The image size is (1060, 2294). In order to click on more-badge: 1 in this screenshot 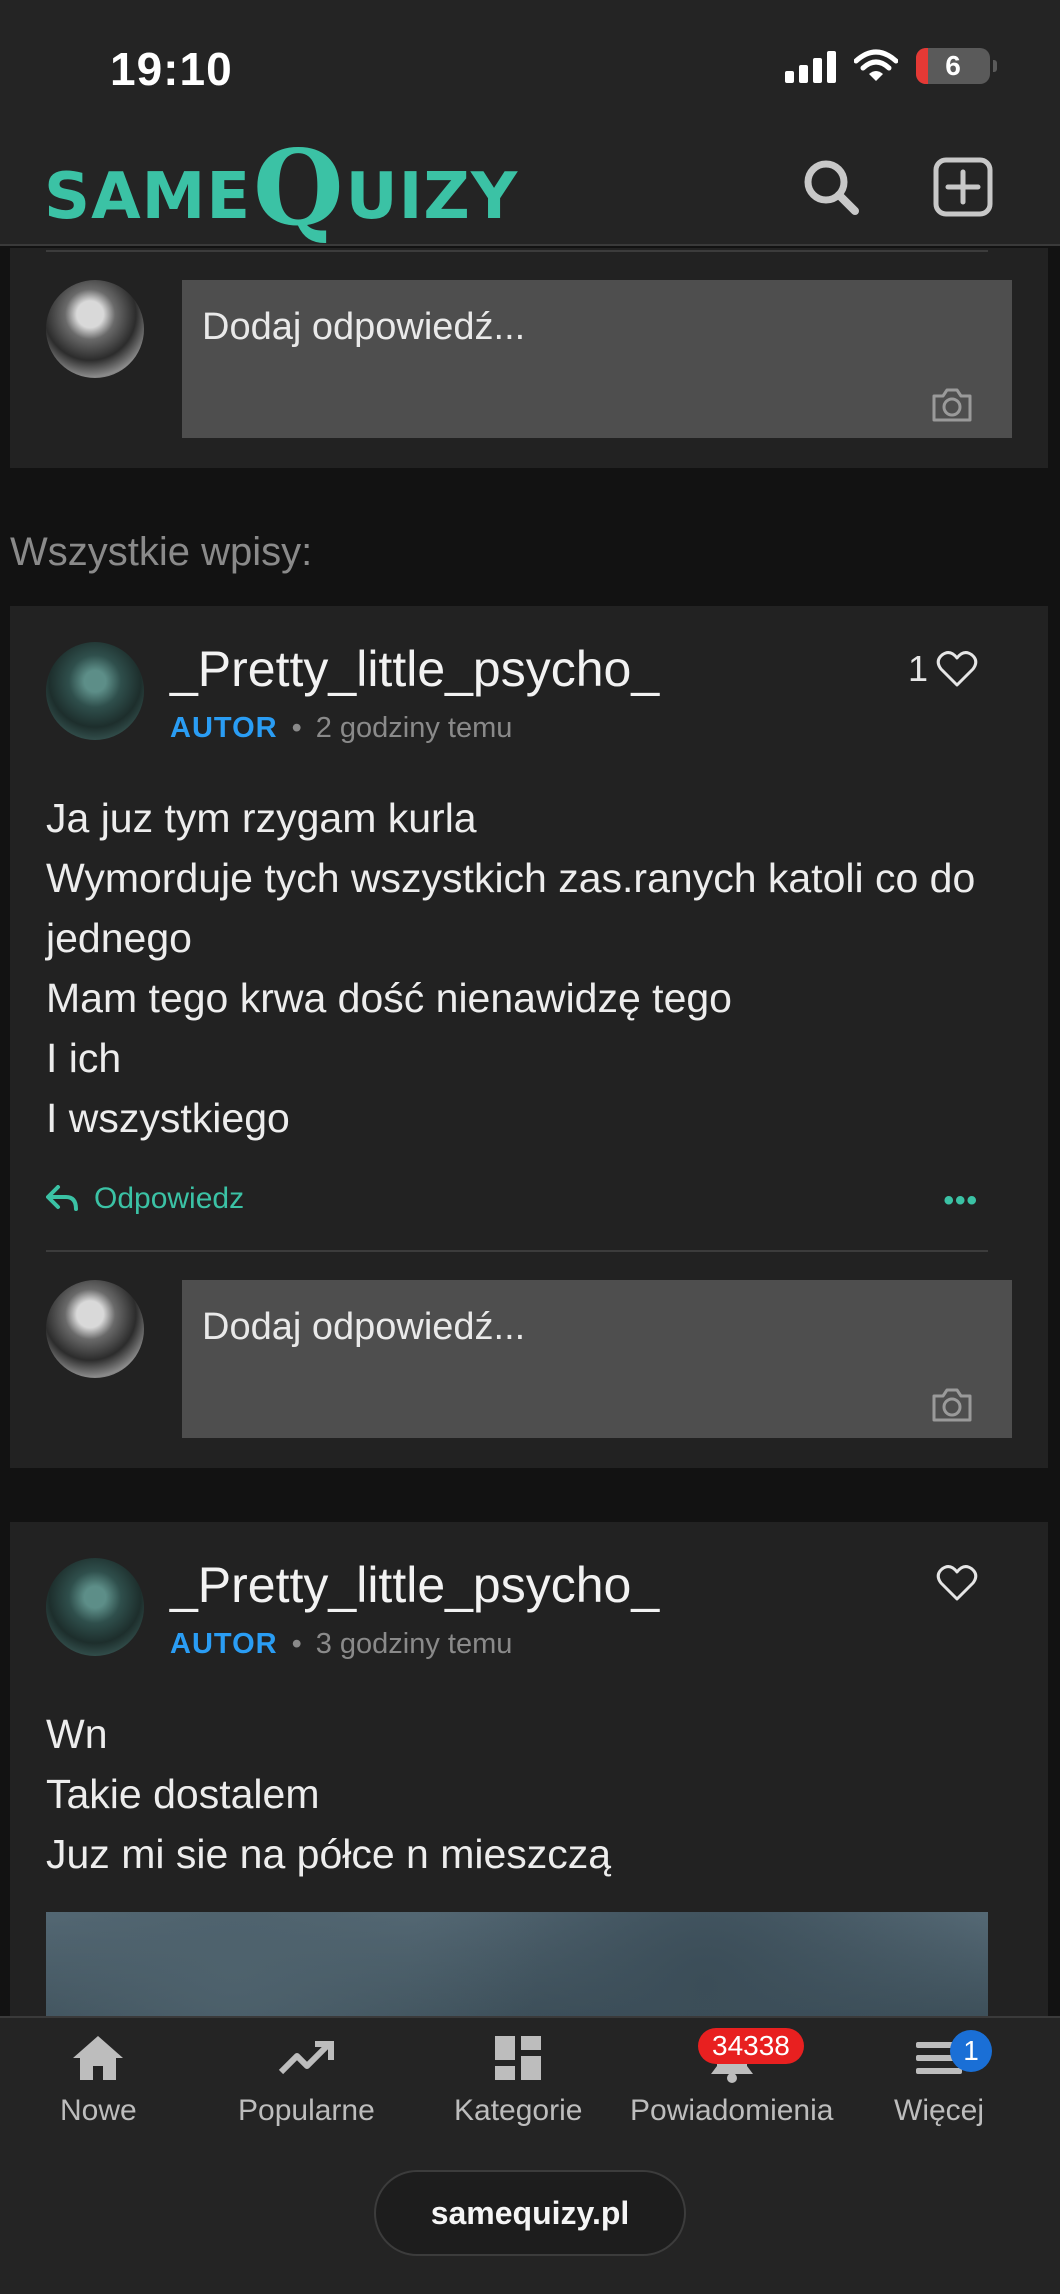, I will do `click(971, 2051)`.